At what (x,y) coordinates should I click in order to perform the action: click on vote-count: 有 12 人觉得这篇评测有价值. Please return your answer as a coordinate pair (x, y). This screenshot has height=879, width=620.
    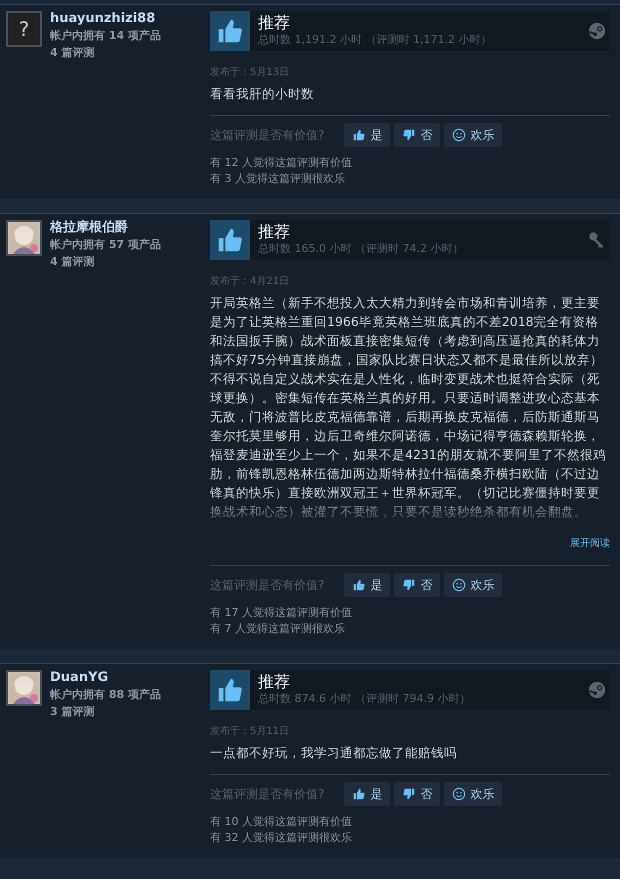
    Looking at the image, I should click on (281, 163).